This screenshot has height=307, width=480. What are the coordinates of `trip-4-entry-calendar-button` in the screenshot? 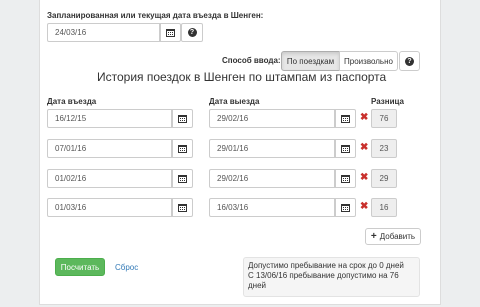 It's located at (182, 207).